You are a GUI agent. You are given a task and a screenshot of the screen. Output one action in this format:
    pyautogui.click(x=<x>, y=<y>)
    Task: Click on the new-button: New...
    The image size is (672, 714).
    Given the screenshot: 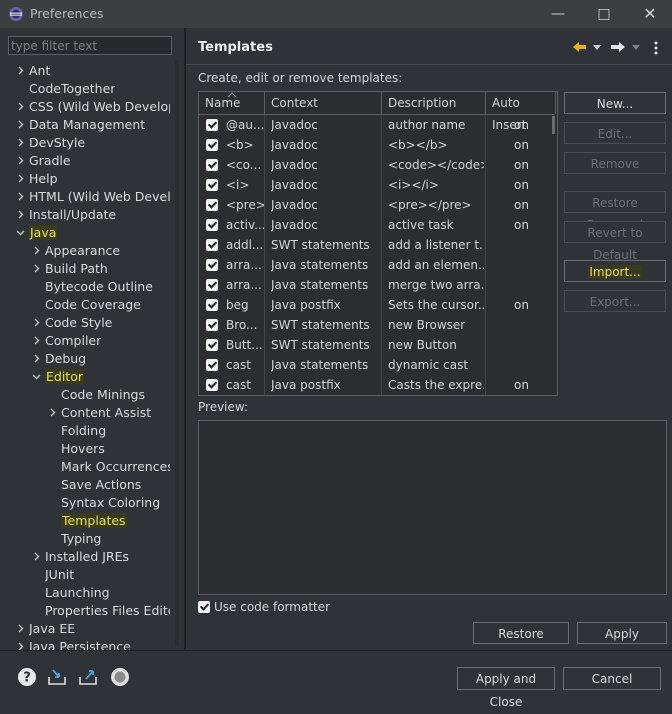 What is the action you would take?
    pyautogui.click(x=615, y=103)
    